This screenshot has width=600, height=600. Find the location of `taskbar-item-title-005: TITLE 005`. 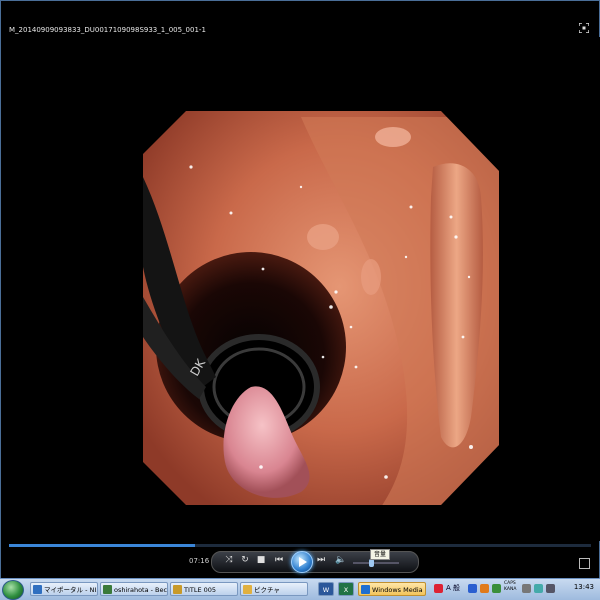

taskbar-item-title-005: TITLE 005 is located at coordinates (204, 589).